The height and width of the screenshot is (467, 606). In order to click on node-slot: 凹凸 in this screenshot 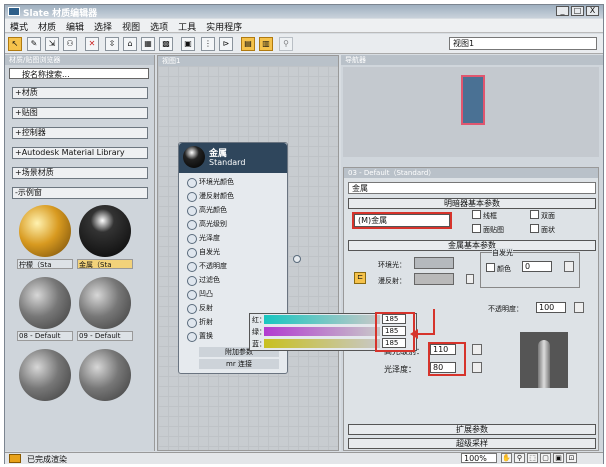, I will do `click(236, 294)`.